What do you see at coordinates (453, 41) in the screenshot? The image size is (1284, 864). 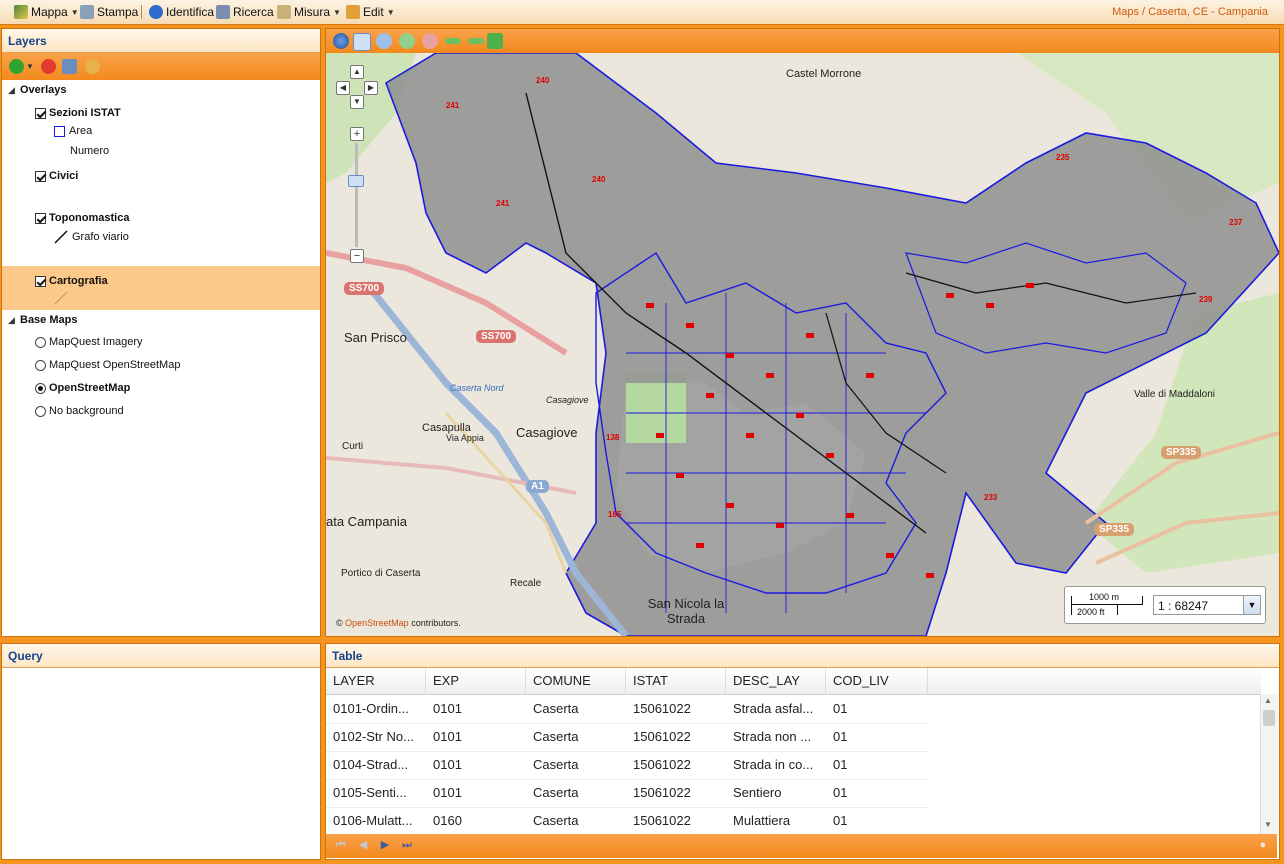 I see `arrow-back-icon` at bounding box center [453, 41].